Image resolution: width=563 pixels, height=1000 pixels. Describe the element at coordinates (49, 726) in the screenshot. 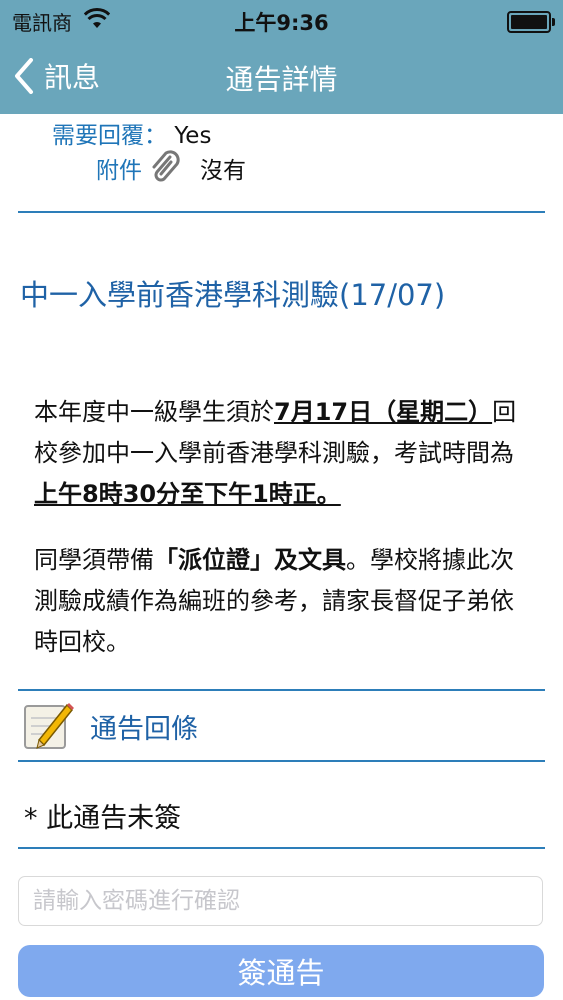

I see `notepad-pencil-icon` at that location.